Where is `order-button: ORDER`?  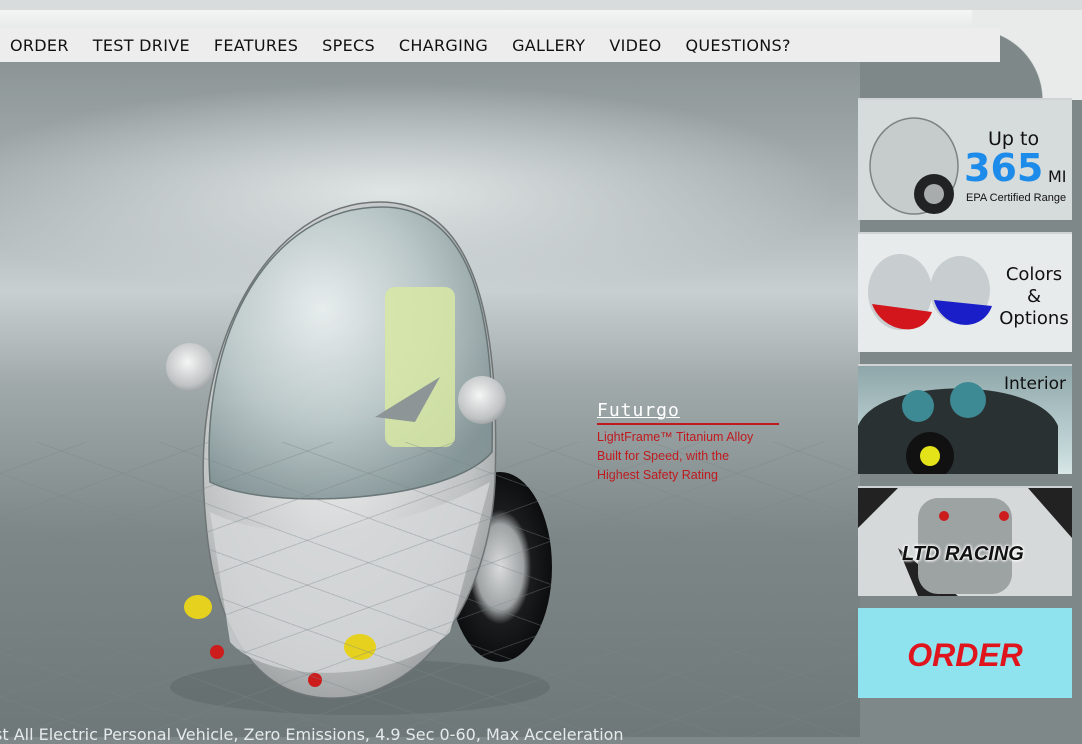 order-button: ORDER is located at coordinates (965, 653).